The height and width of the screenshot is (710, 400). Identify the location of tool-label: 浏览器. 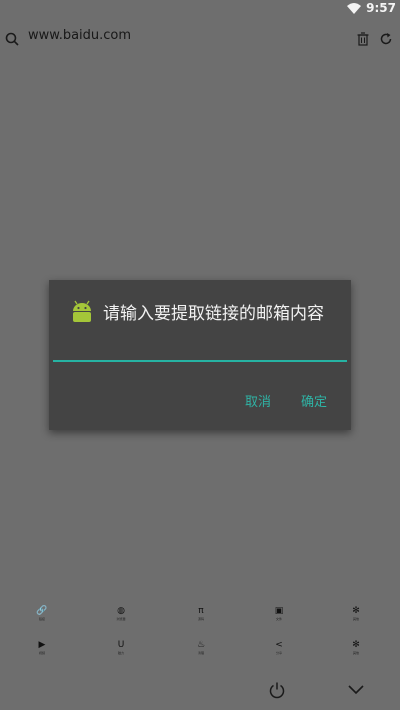
(121, 619).